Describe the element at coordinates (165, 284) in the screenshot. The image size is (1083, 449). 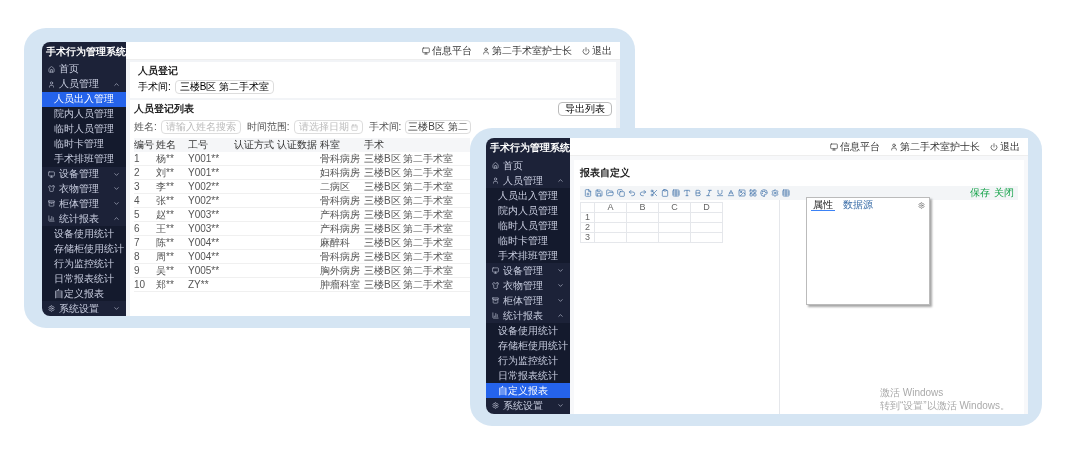
I see `table-cell: 郑**` at that location.